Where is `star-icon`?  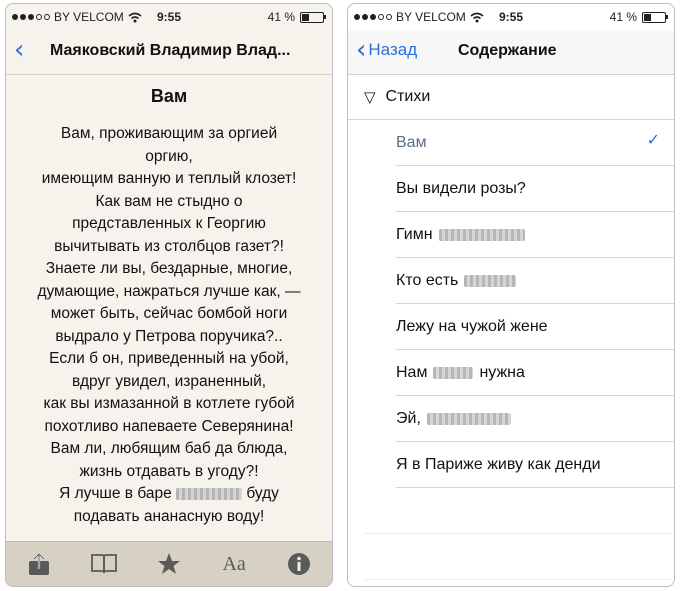 star-icon is located at coordinates (168, 563).